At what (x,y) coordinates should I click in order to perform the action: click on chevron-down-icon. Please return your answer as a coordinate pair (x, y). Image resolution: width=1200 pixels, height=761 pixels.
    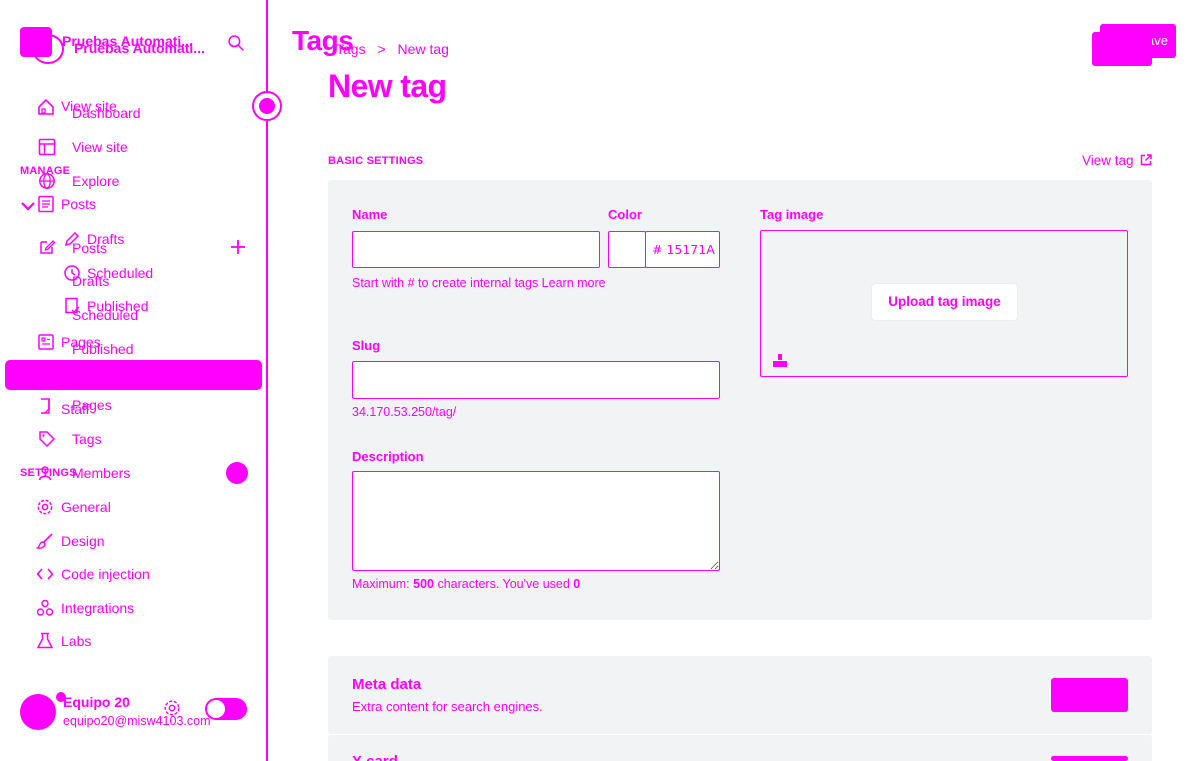
    Looking at the image, I should click on (27, 204).